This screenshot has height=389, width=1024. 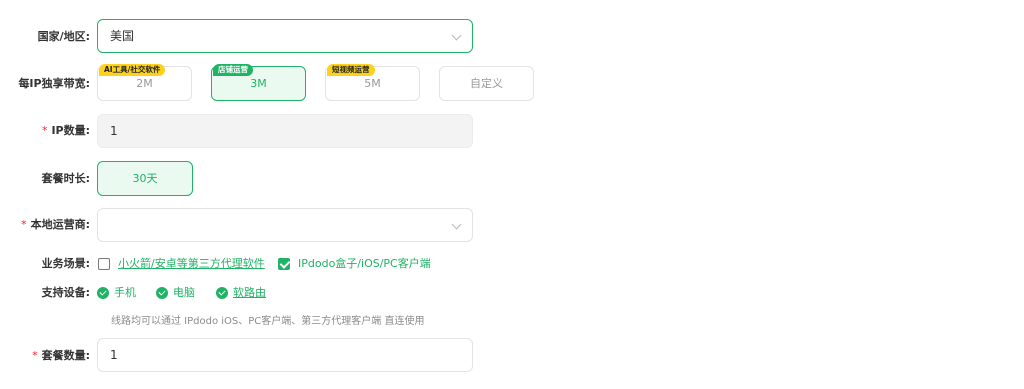 What do you see at coordinates (364, 264) in the screenshot?
I see `scenario-option-ipdodo: IPdodo盒子/iOS/PC客户端` at bounding box center [364, 264].